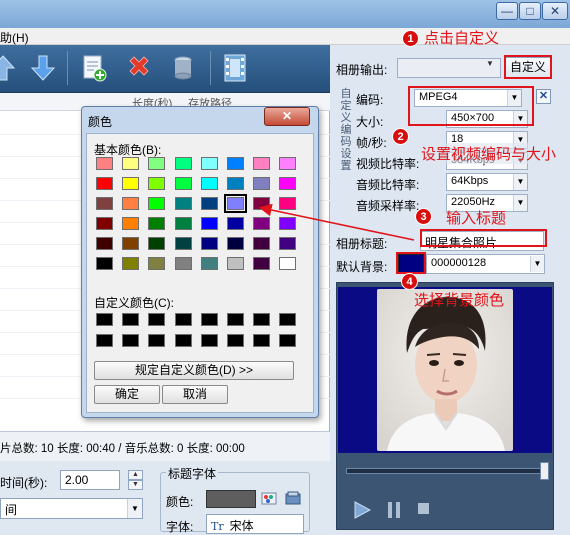  What do you see at coordinates (183, 68) in the screenshot?
I see `clear-icon` at bounding box center [183, 68].